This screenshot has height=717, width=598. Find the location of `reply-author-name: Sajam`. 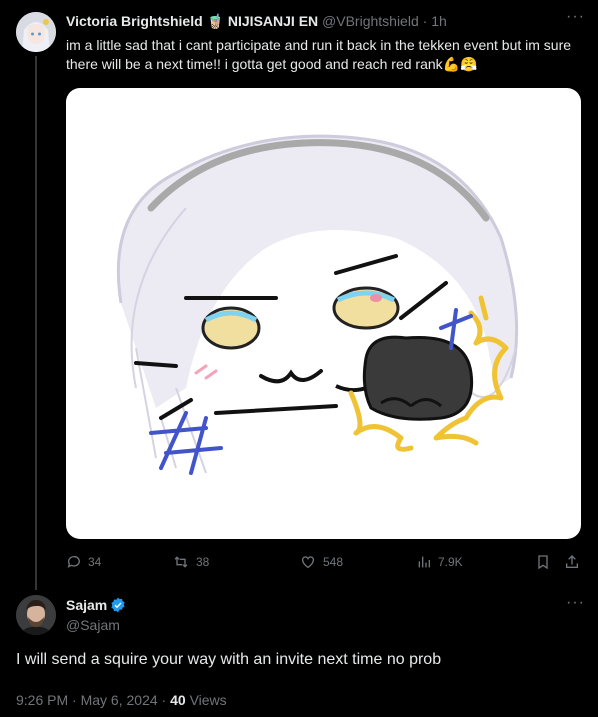

reply-author-name: Sajam is located at coordinates (86, 605).